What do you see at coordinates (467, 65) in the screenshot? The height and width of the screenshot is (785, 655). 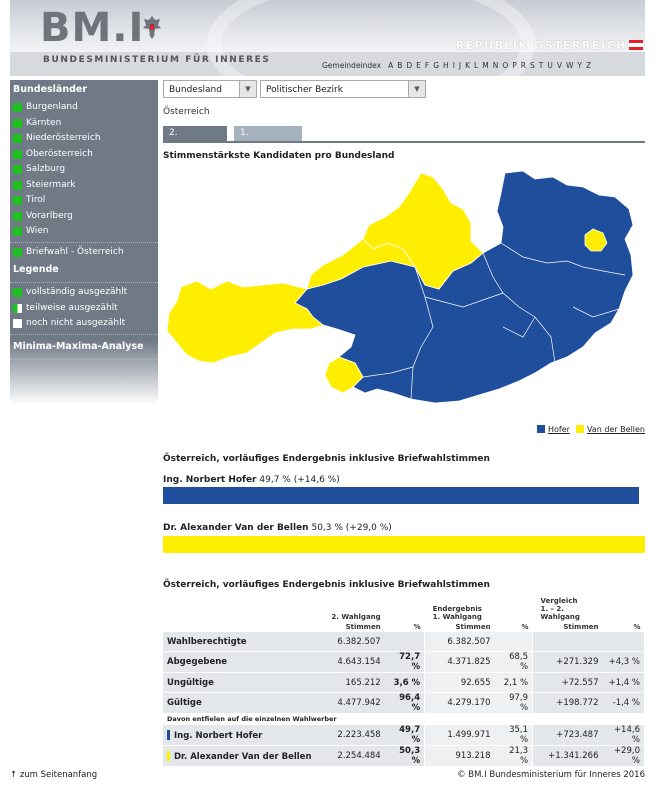 I see `index-letter-k: K` at bounding box center [467, 65].